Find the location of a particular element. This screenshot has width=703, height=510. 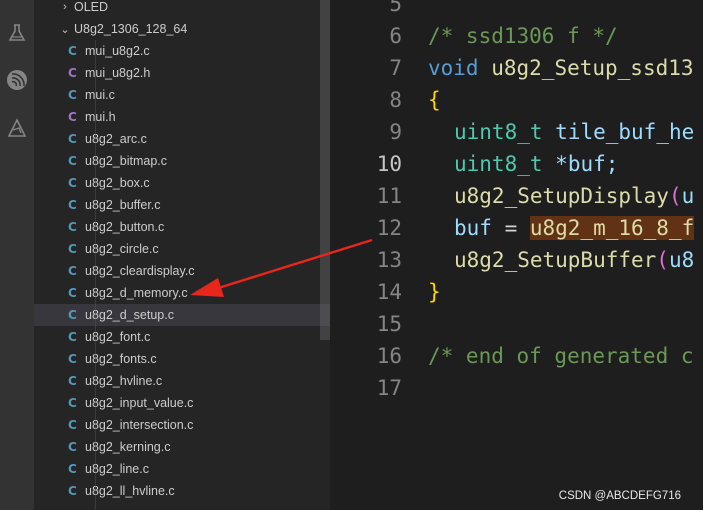

code-function: u8g2_SetupDisplay is located at coordinates (561, 196).